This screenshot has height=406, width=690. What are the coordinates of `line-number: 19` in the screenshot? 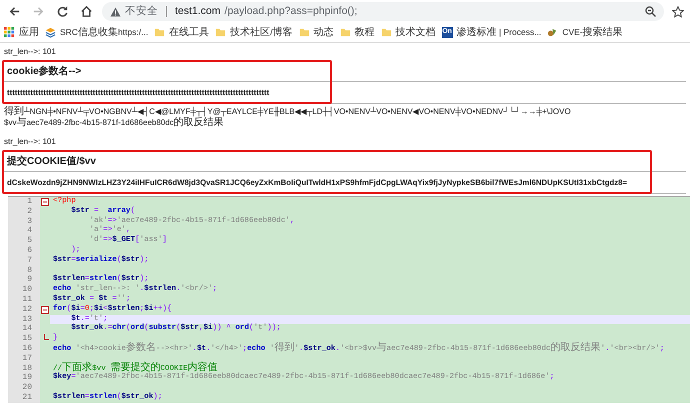 It's located at (27, 377).